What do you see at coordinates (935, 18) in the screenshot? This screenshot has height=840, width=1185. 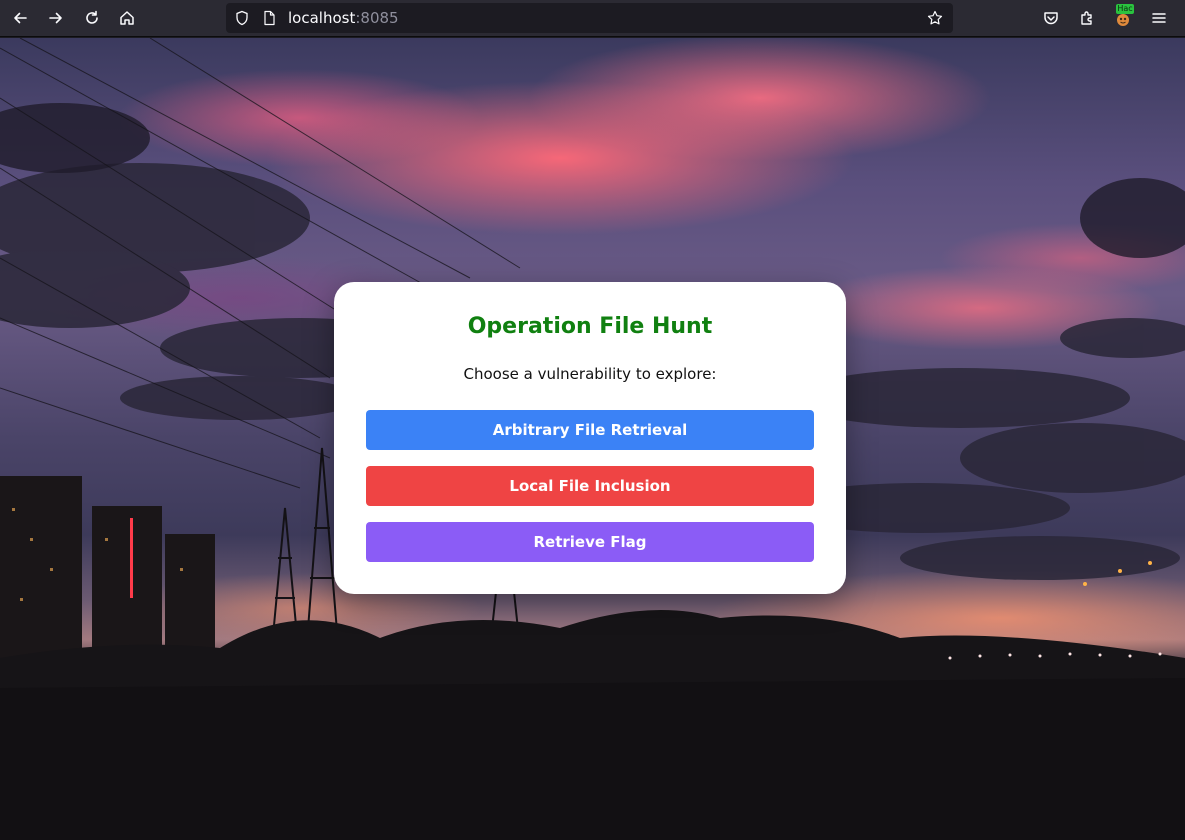 I see `star-icon` at bounding box center [935, 18].